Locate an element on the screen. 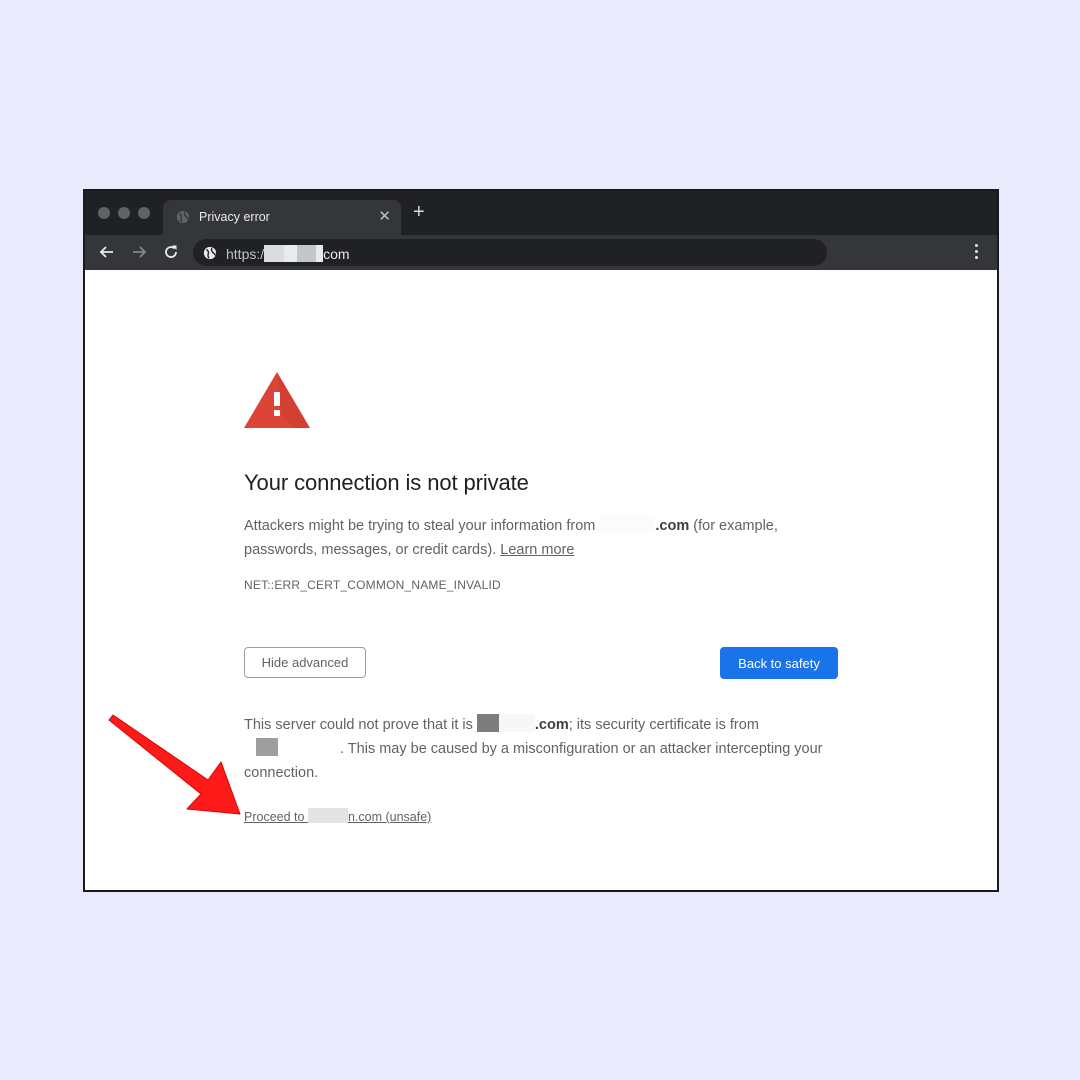  url-host-suffix: com is located at coordinates (336, 254).